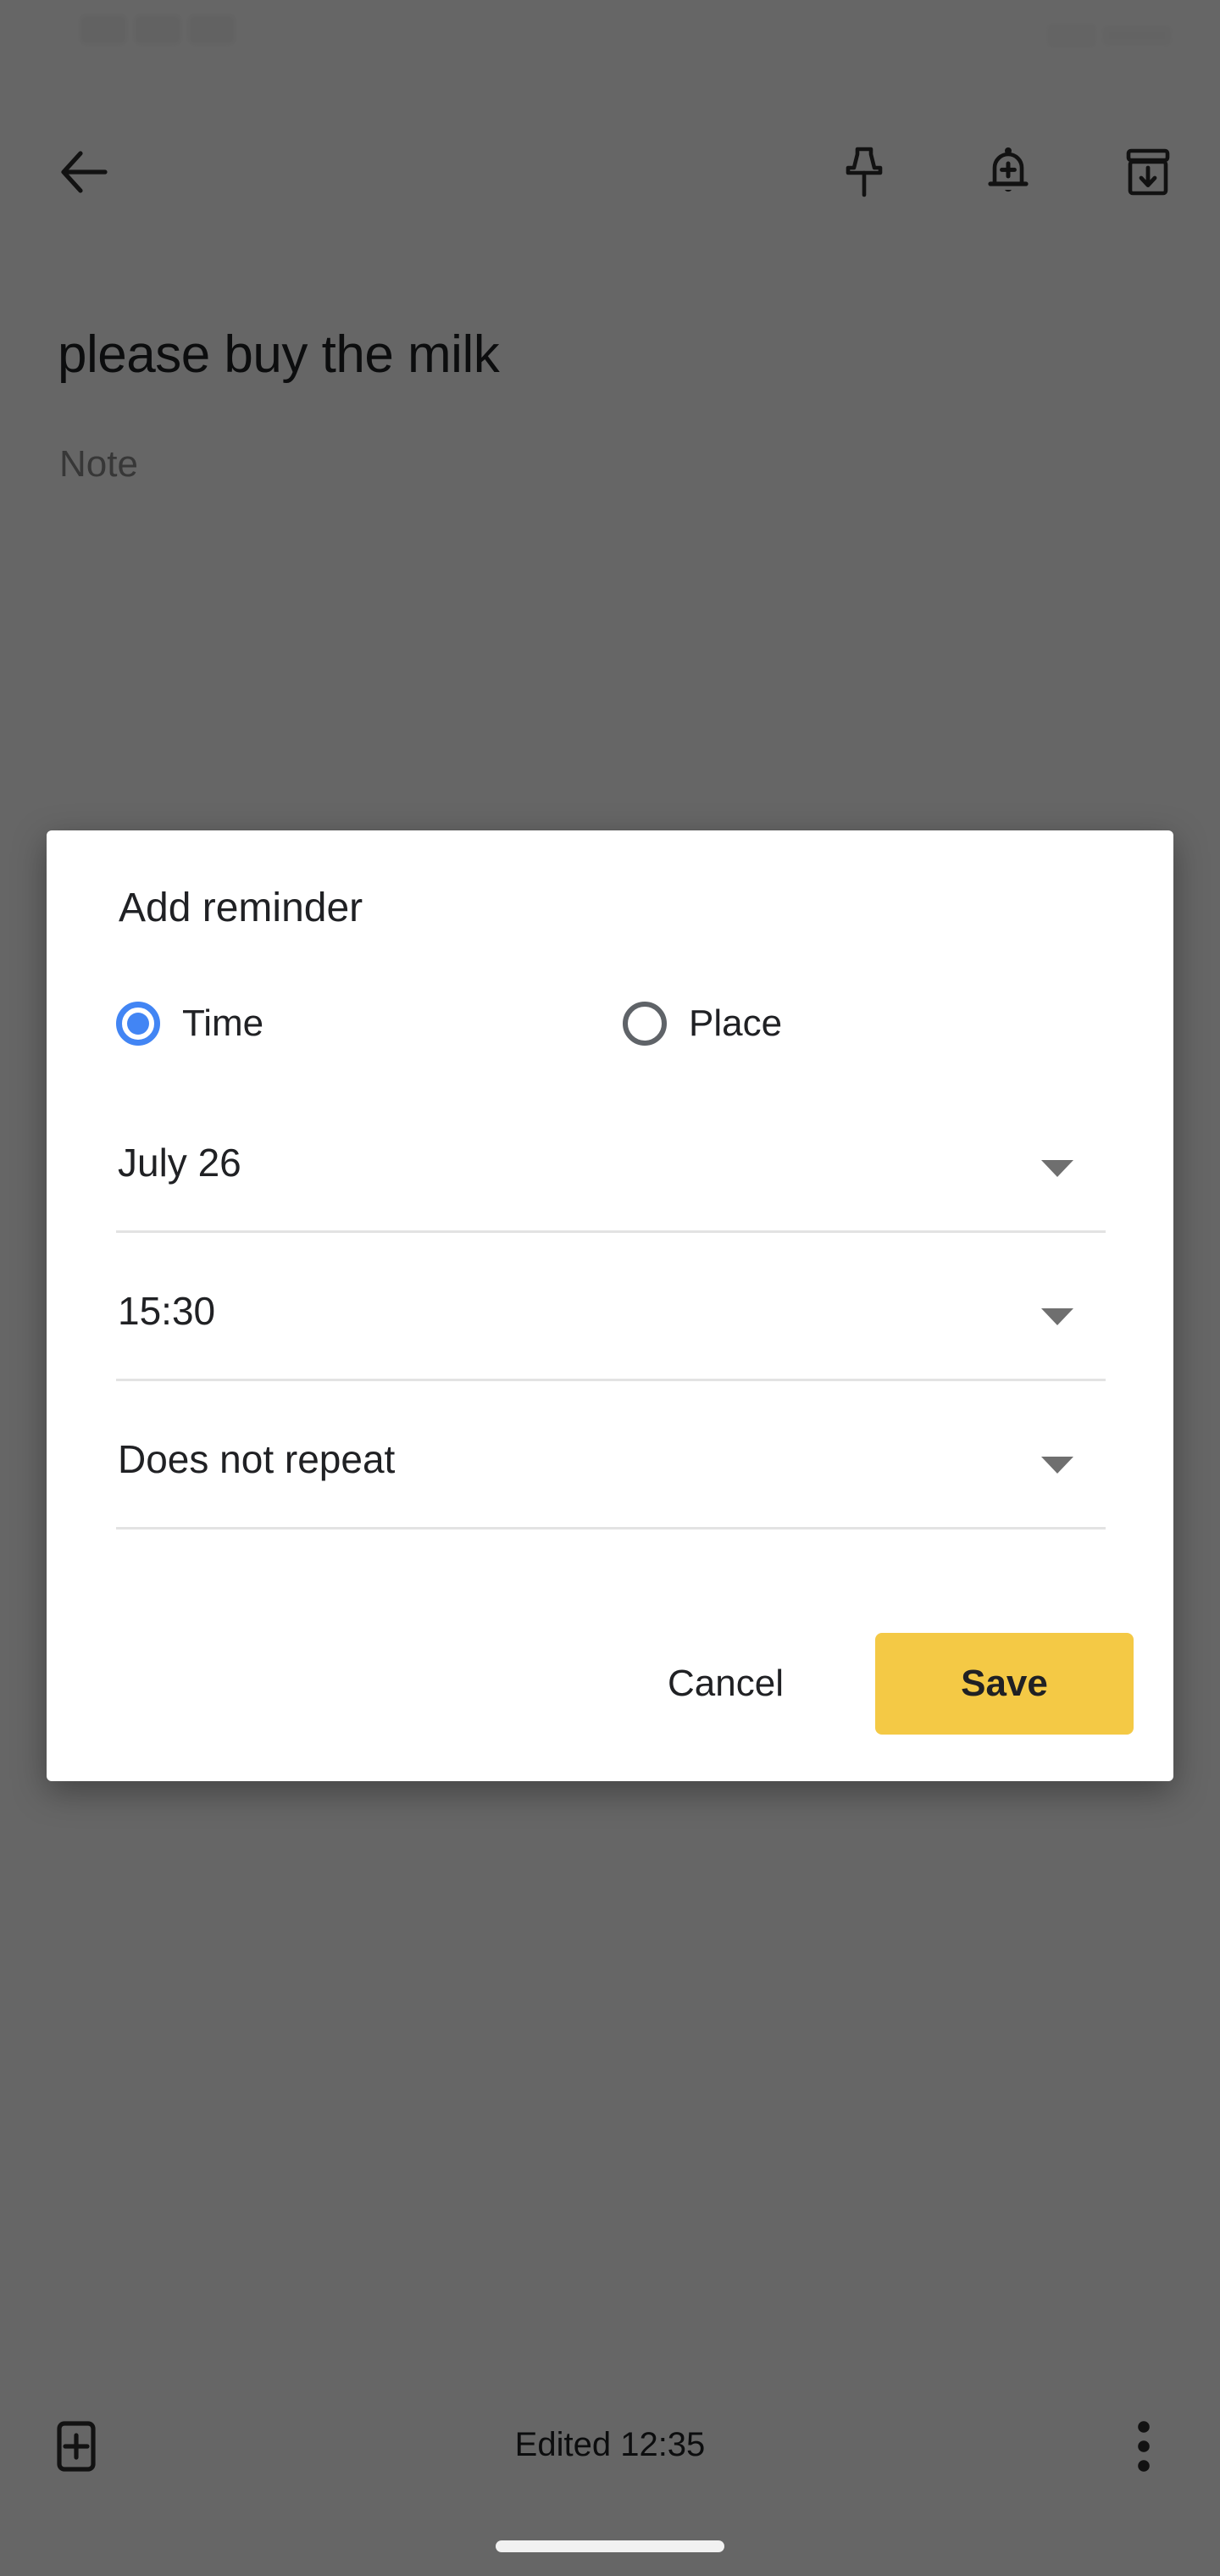 This screenshot has width=1220, height=2576. What do you see at coordinates (611, 1474) in the screenshot?
I see `repeat-dropdown: Does not repeat` at bounding box center [611, 1474].